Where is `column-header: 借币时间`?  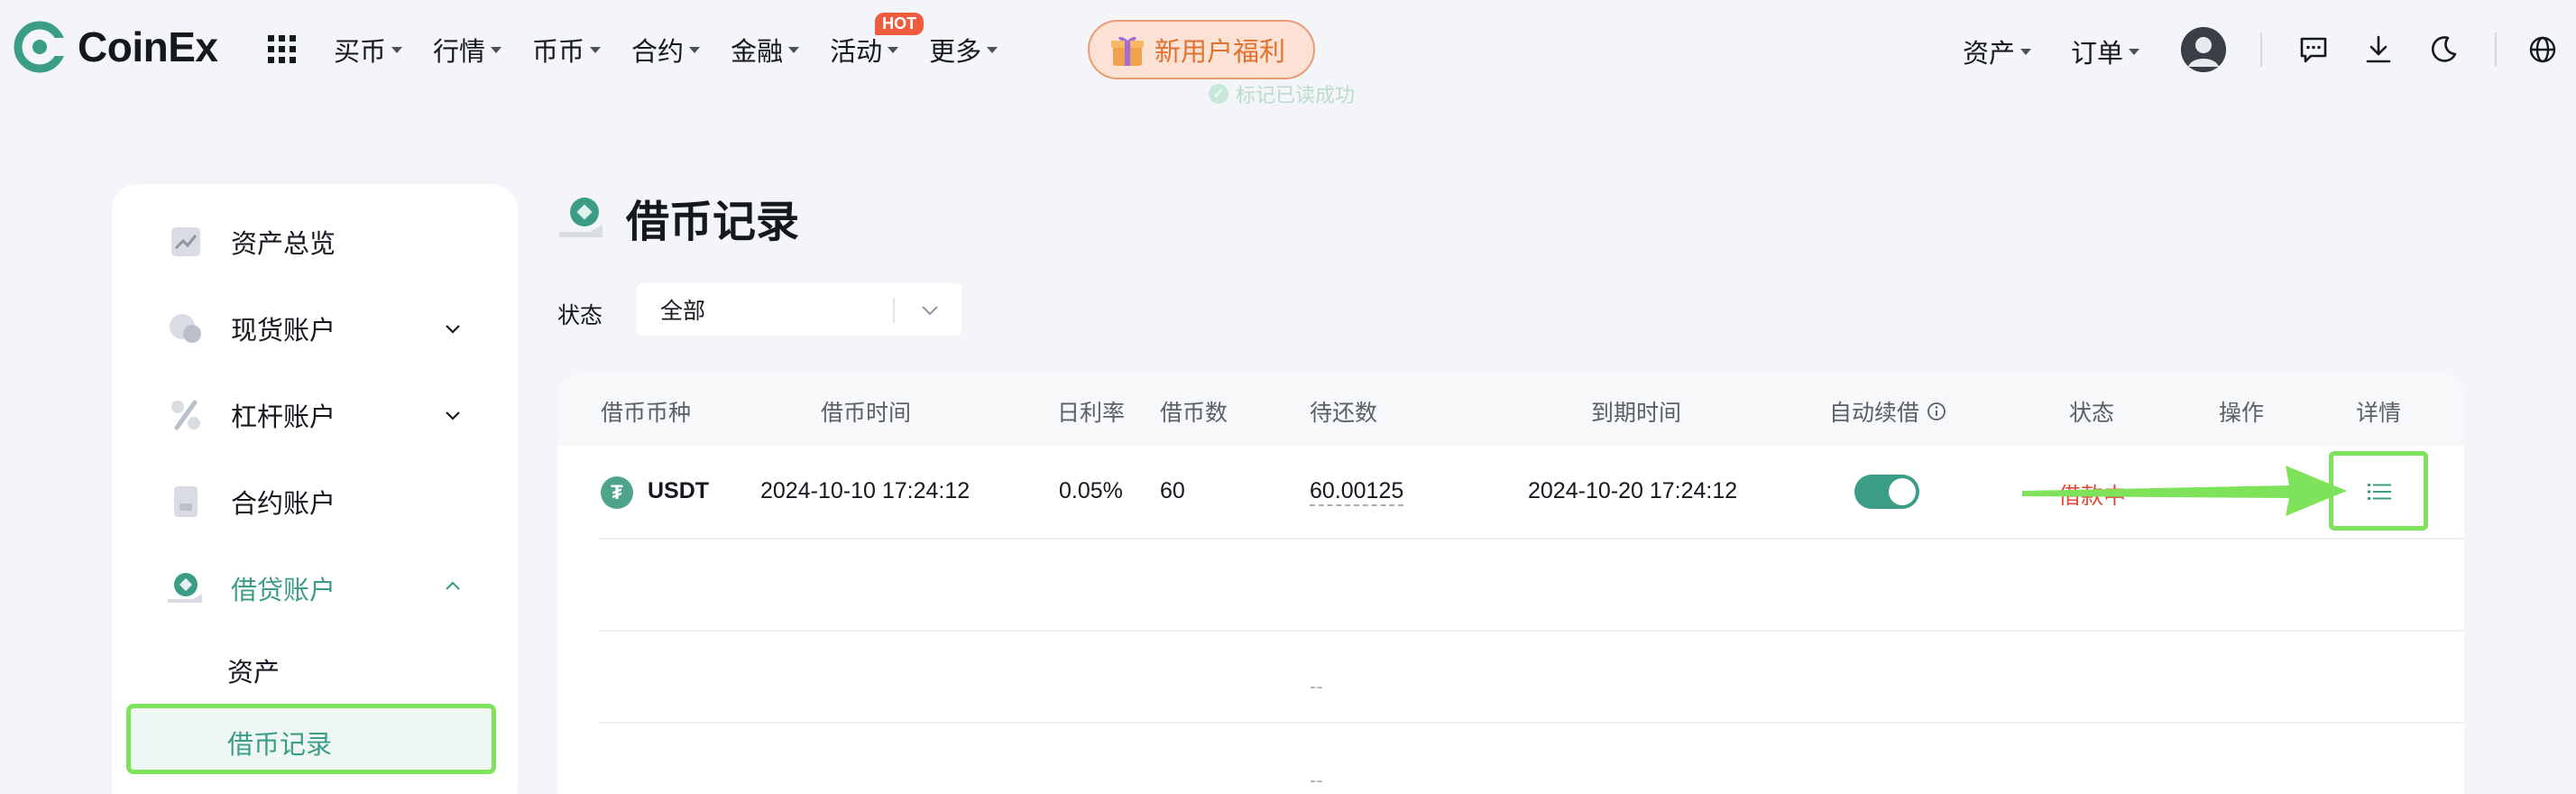
column-header: 借币时间 is located at coordinates (867, 413).